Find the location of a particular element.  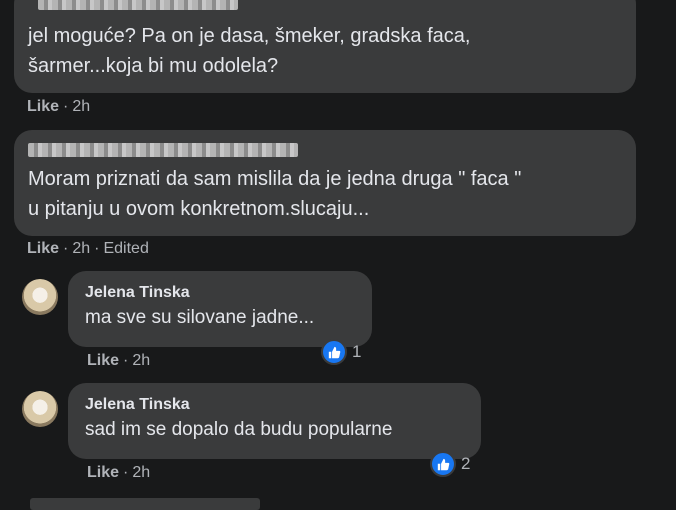

reply-actions-2: Like · 2h is located at coordinates (118, 473).